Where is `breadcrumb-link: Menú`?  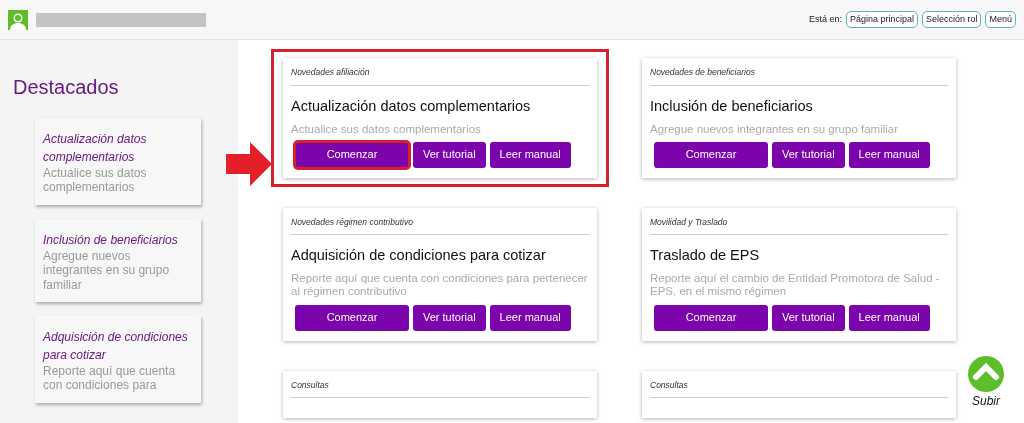
breadcrumb-link: Menú is located at coordinates (1000, 19).